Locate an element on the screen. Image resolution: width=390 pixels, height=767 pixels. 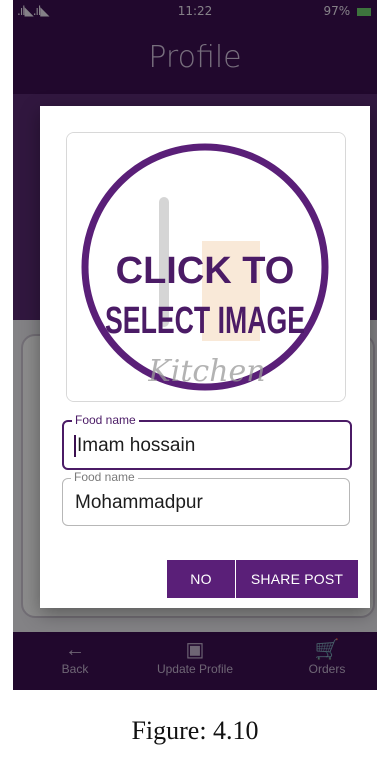
location-input: Mohammadpur is located at coordinates (139, 503).